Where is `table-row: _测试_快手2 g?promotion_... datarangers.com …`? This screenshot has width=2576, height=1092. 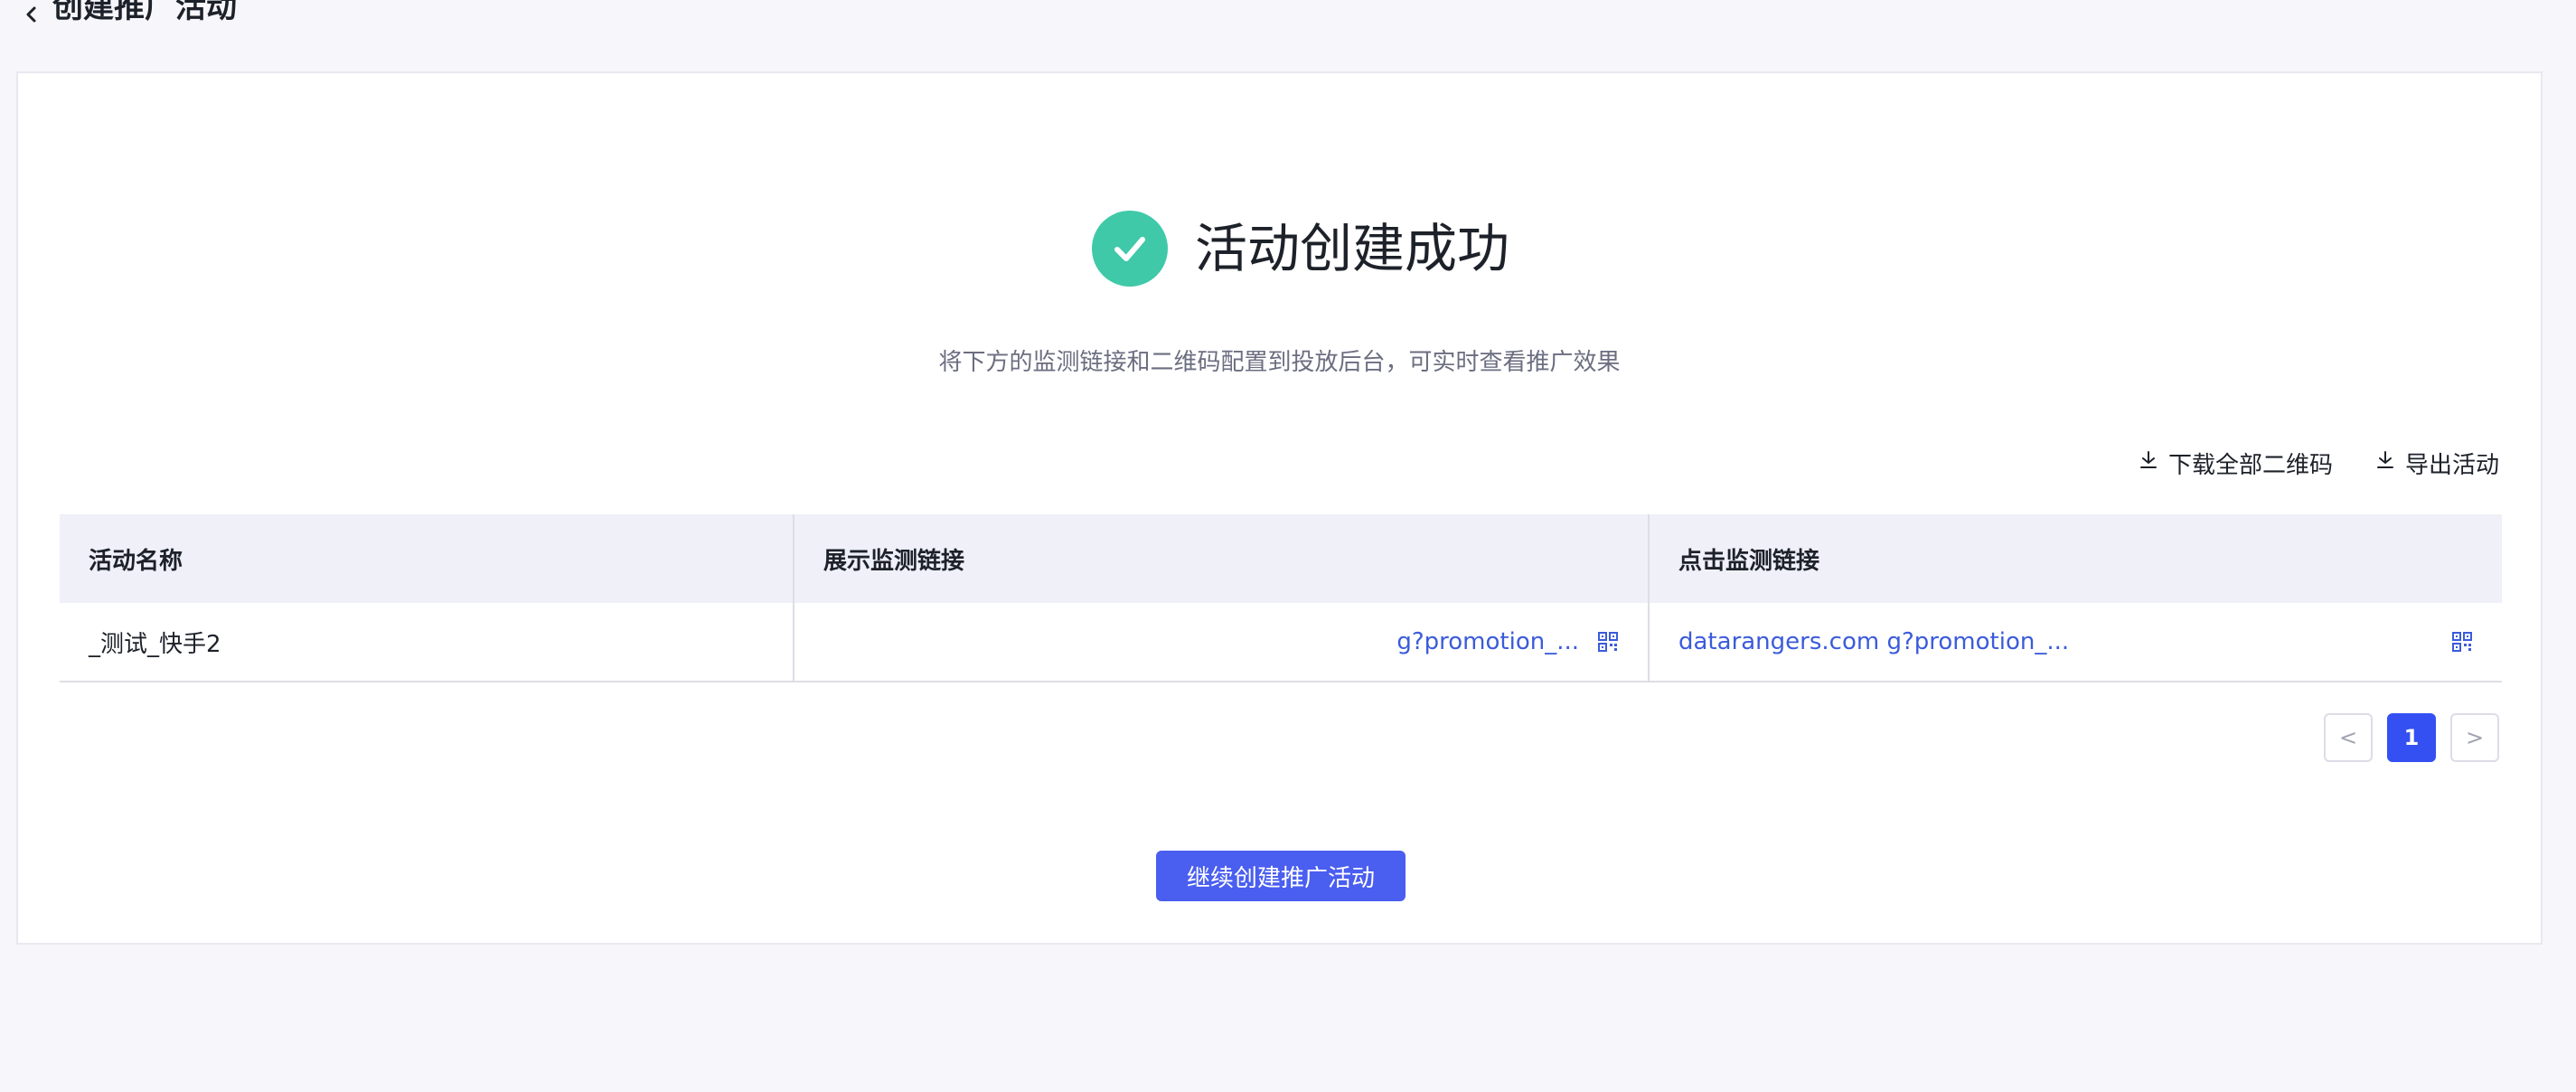 table-row: _测试_快手2 g?promotion_... datarangers.com … is located at coordinates (1281, 642).